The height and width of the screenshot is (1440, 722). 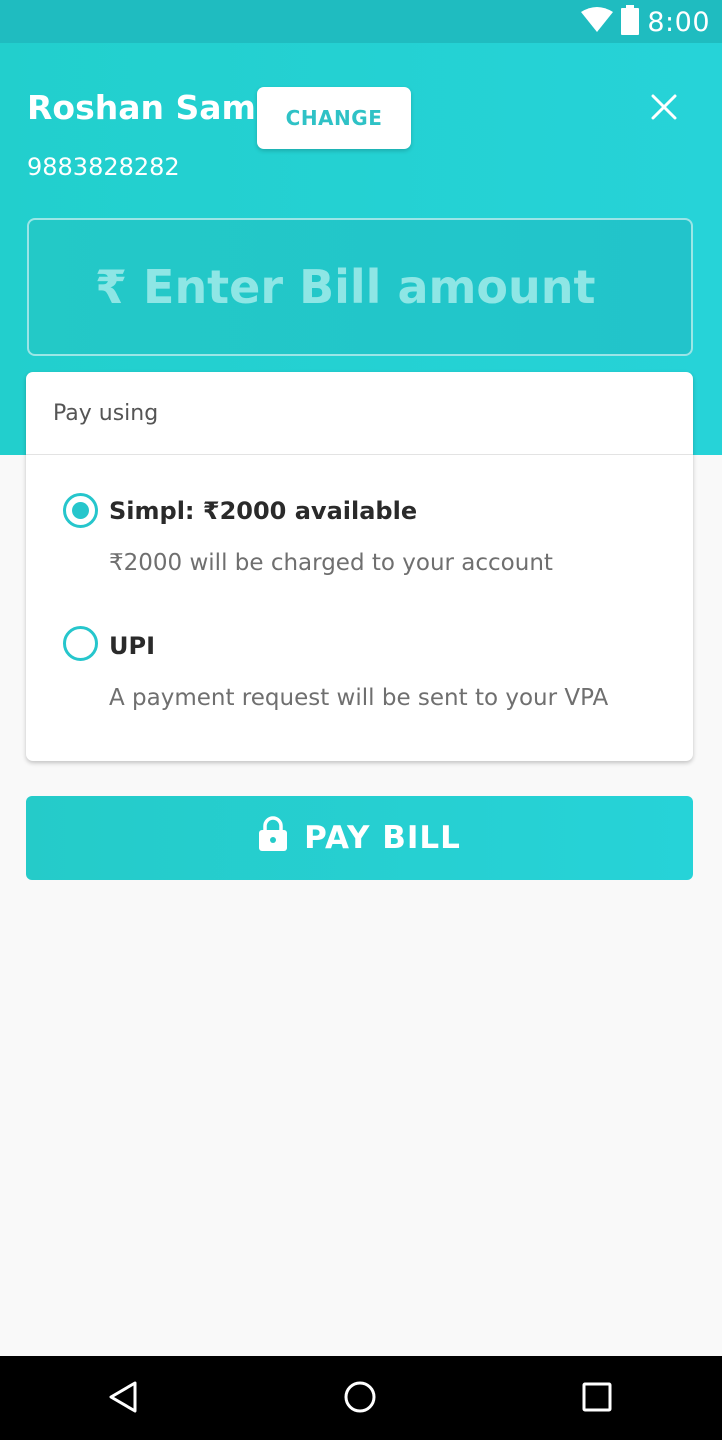 I want to click on recents-button, so click(x=597, y=1398).